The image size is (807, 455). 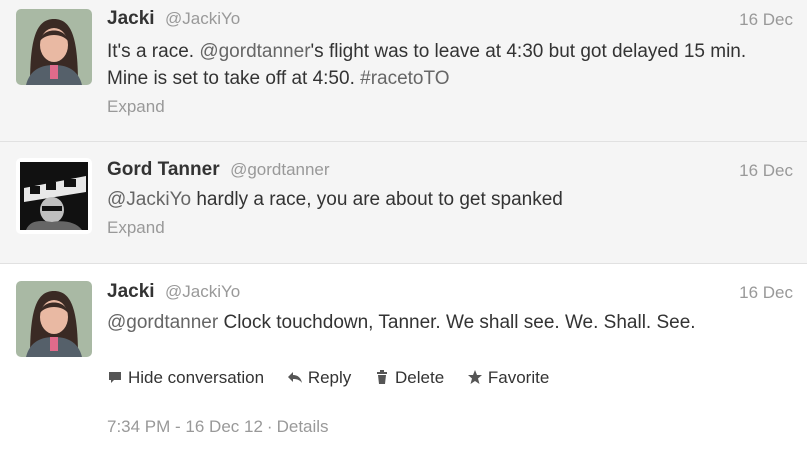 I want to click on tweet-meta: 7:34 PM - 16 Dec 12 · Details, so click(x=218, y=427).